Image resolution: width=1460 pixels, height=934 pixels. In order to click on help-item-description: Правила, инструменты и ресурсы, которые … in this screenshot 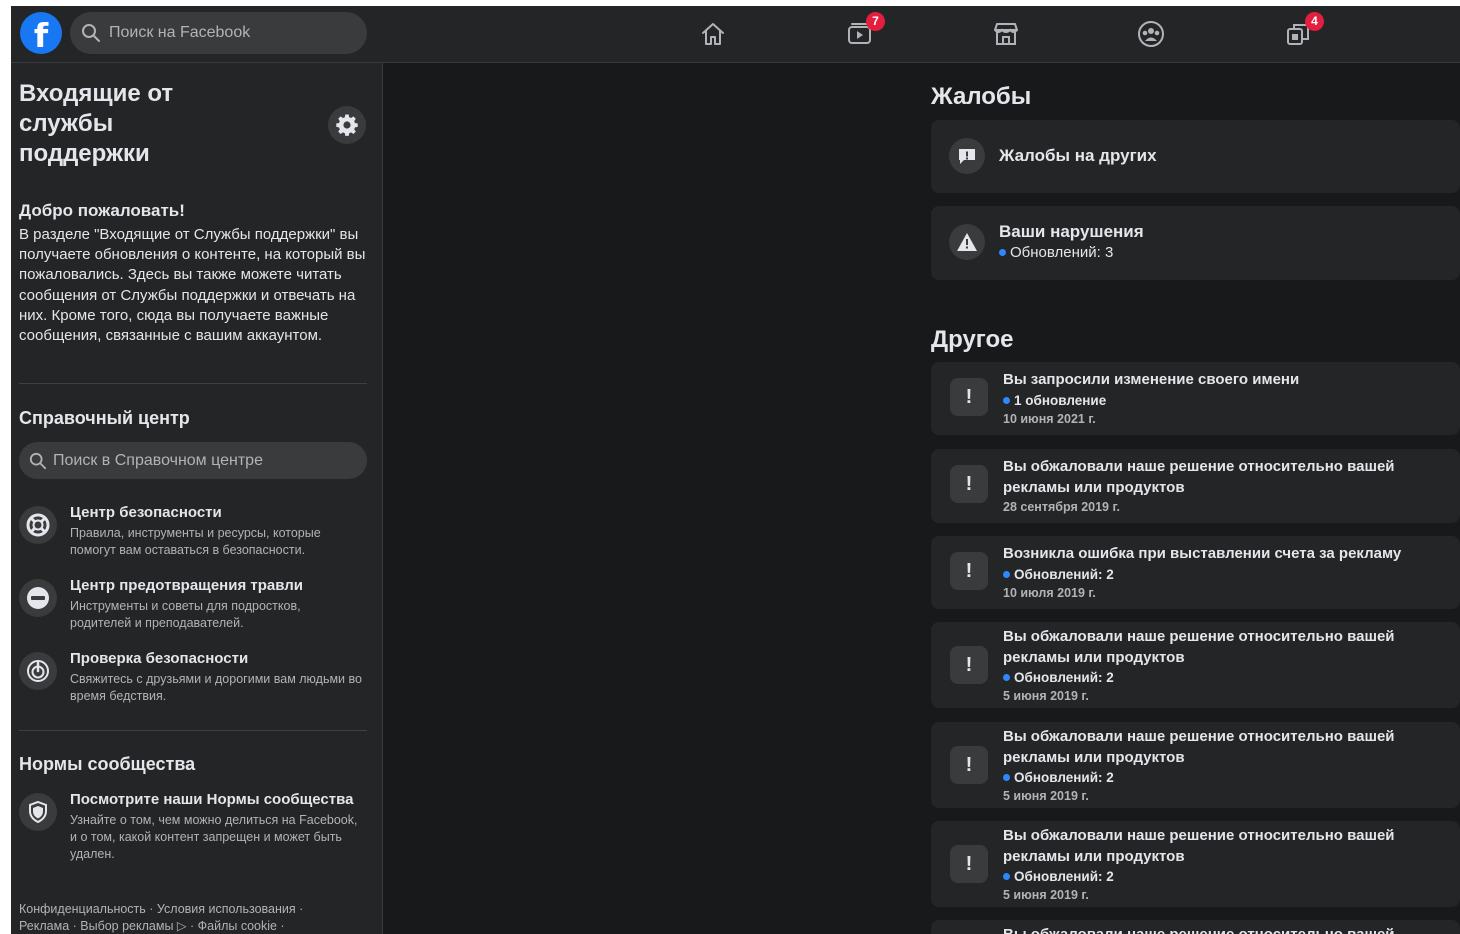, I will do `click(195, 541)`.